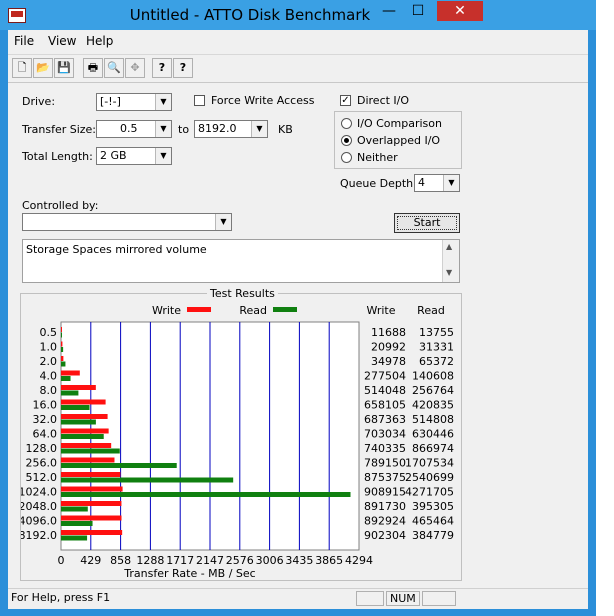  Describe the element at coordinates (39, 521) in the screenshot. I see `y-tick-label: 4096.0` at that location.